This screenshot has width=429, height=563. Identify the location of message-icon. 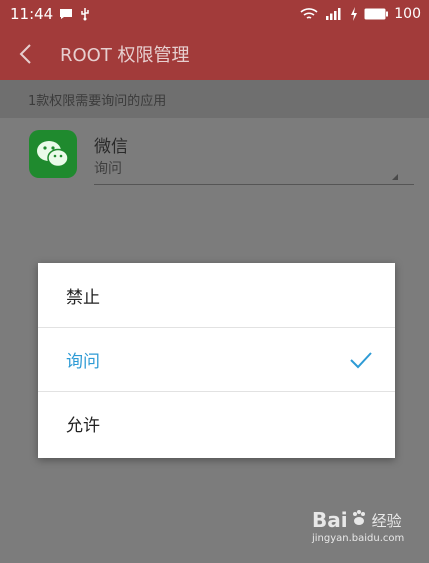
(66, 14).